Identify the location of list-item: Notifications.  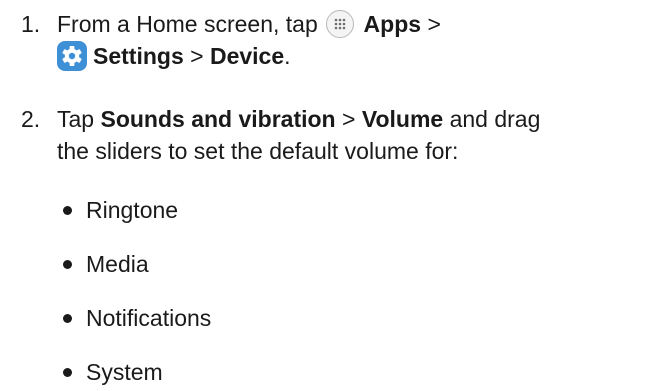
(332, 318).